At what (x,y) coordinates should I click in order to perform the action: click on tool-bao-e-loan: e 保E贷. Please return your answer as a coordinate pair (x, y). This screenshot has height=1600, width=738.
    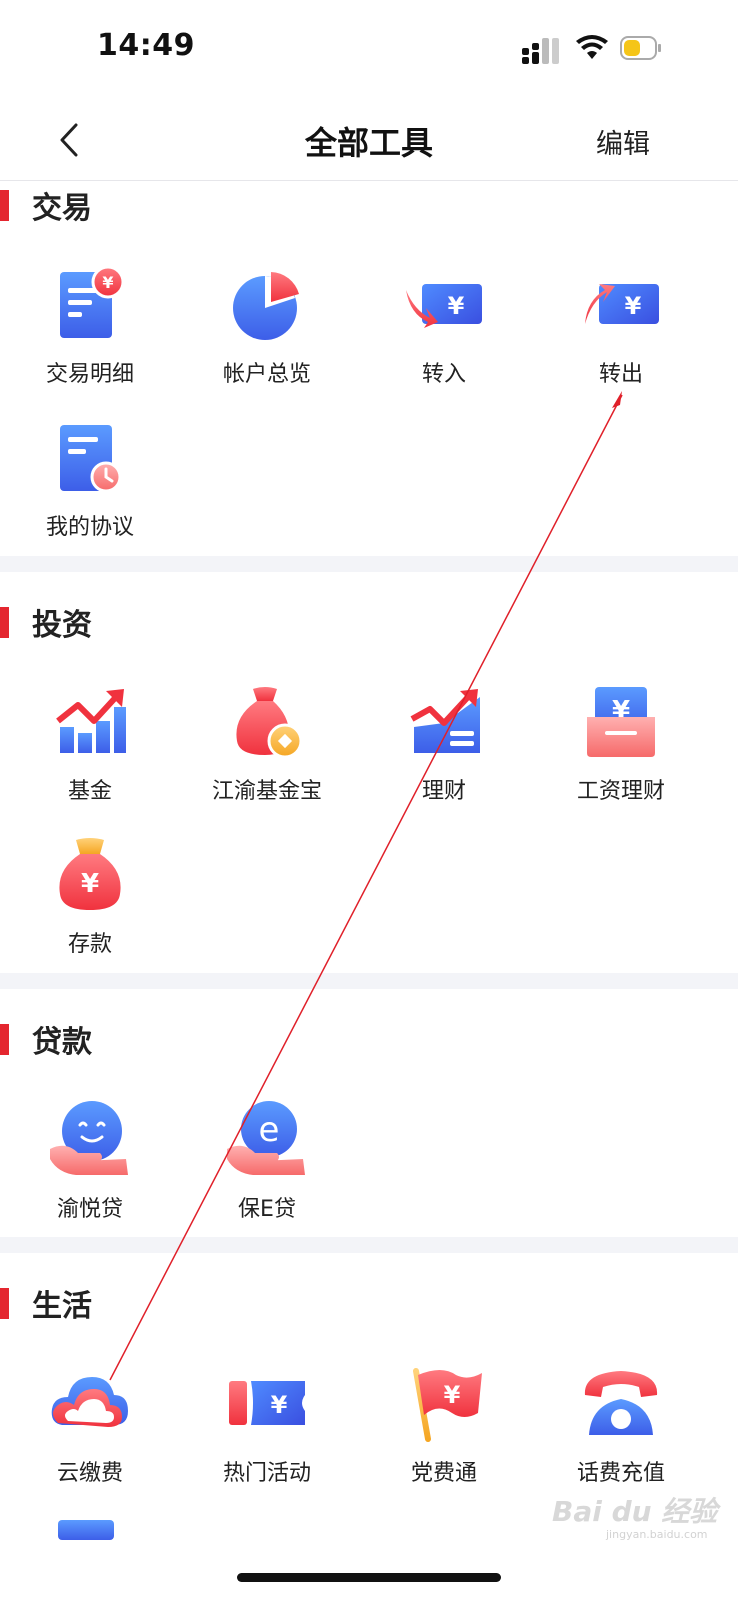
    Looking at the image, I should click on (267, 1160).